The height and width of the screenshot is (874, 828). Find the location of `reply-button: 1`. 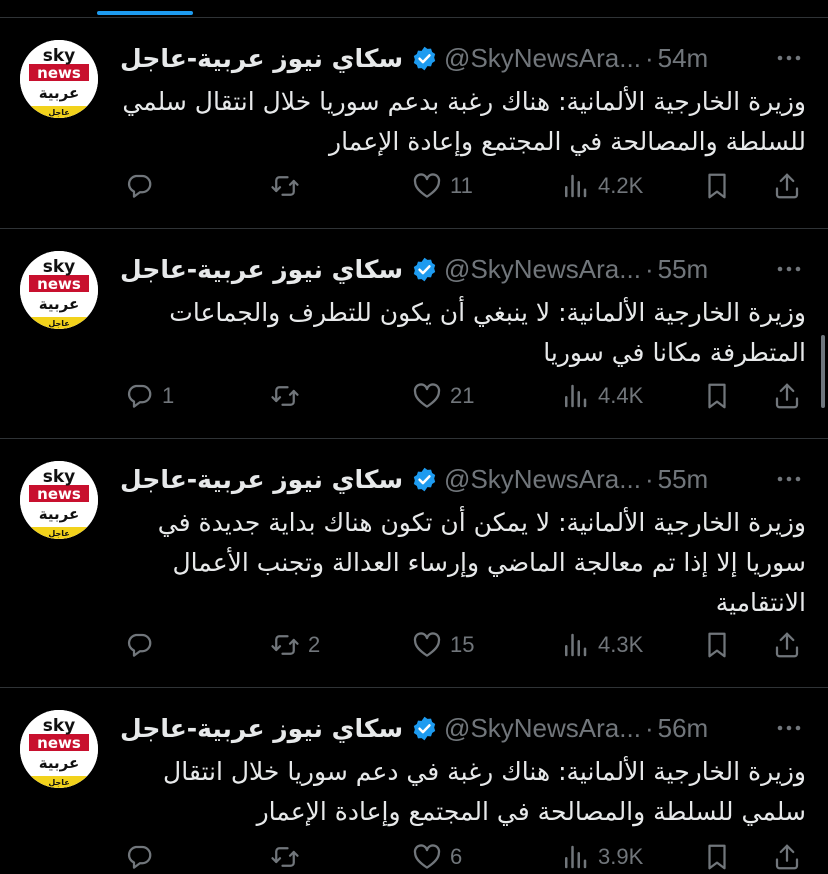

reply-button: 1 is located at coordinates (149, 396).